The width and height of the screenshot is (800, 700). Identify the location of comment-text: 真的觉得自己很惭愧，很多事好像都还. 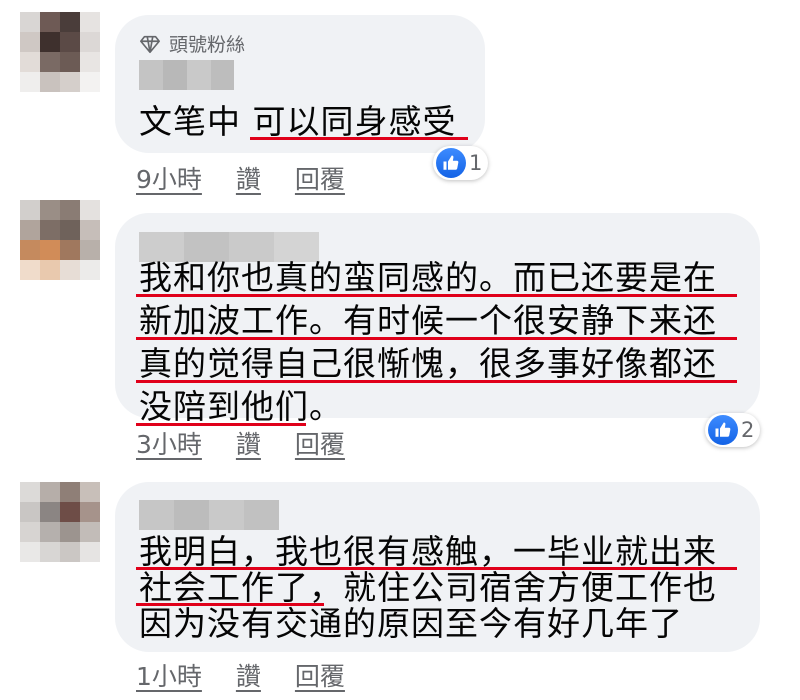
(428, 363).